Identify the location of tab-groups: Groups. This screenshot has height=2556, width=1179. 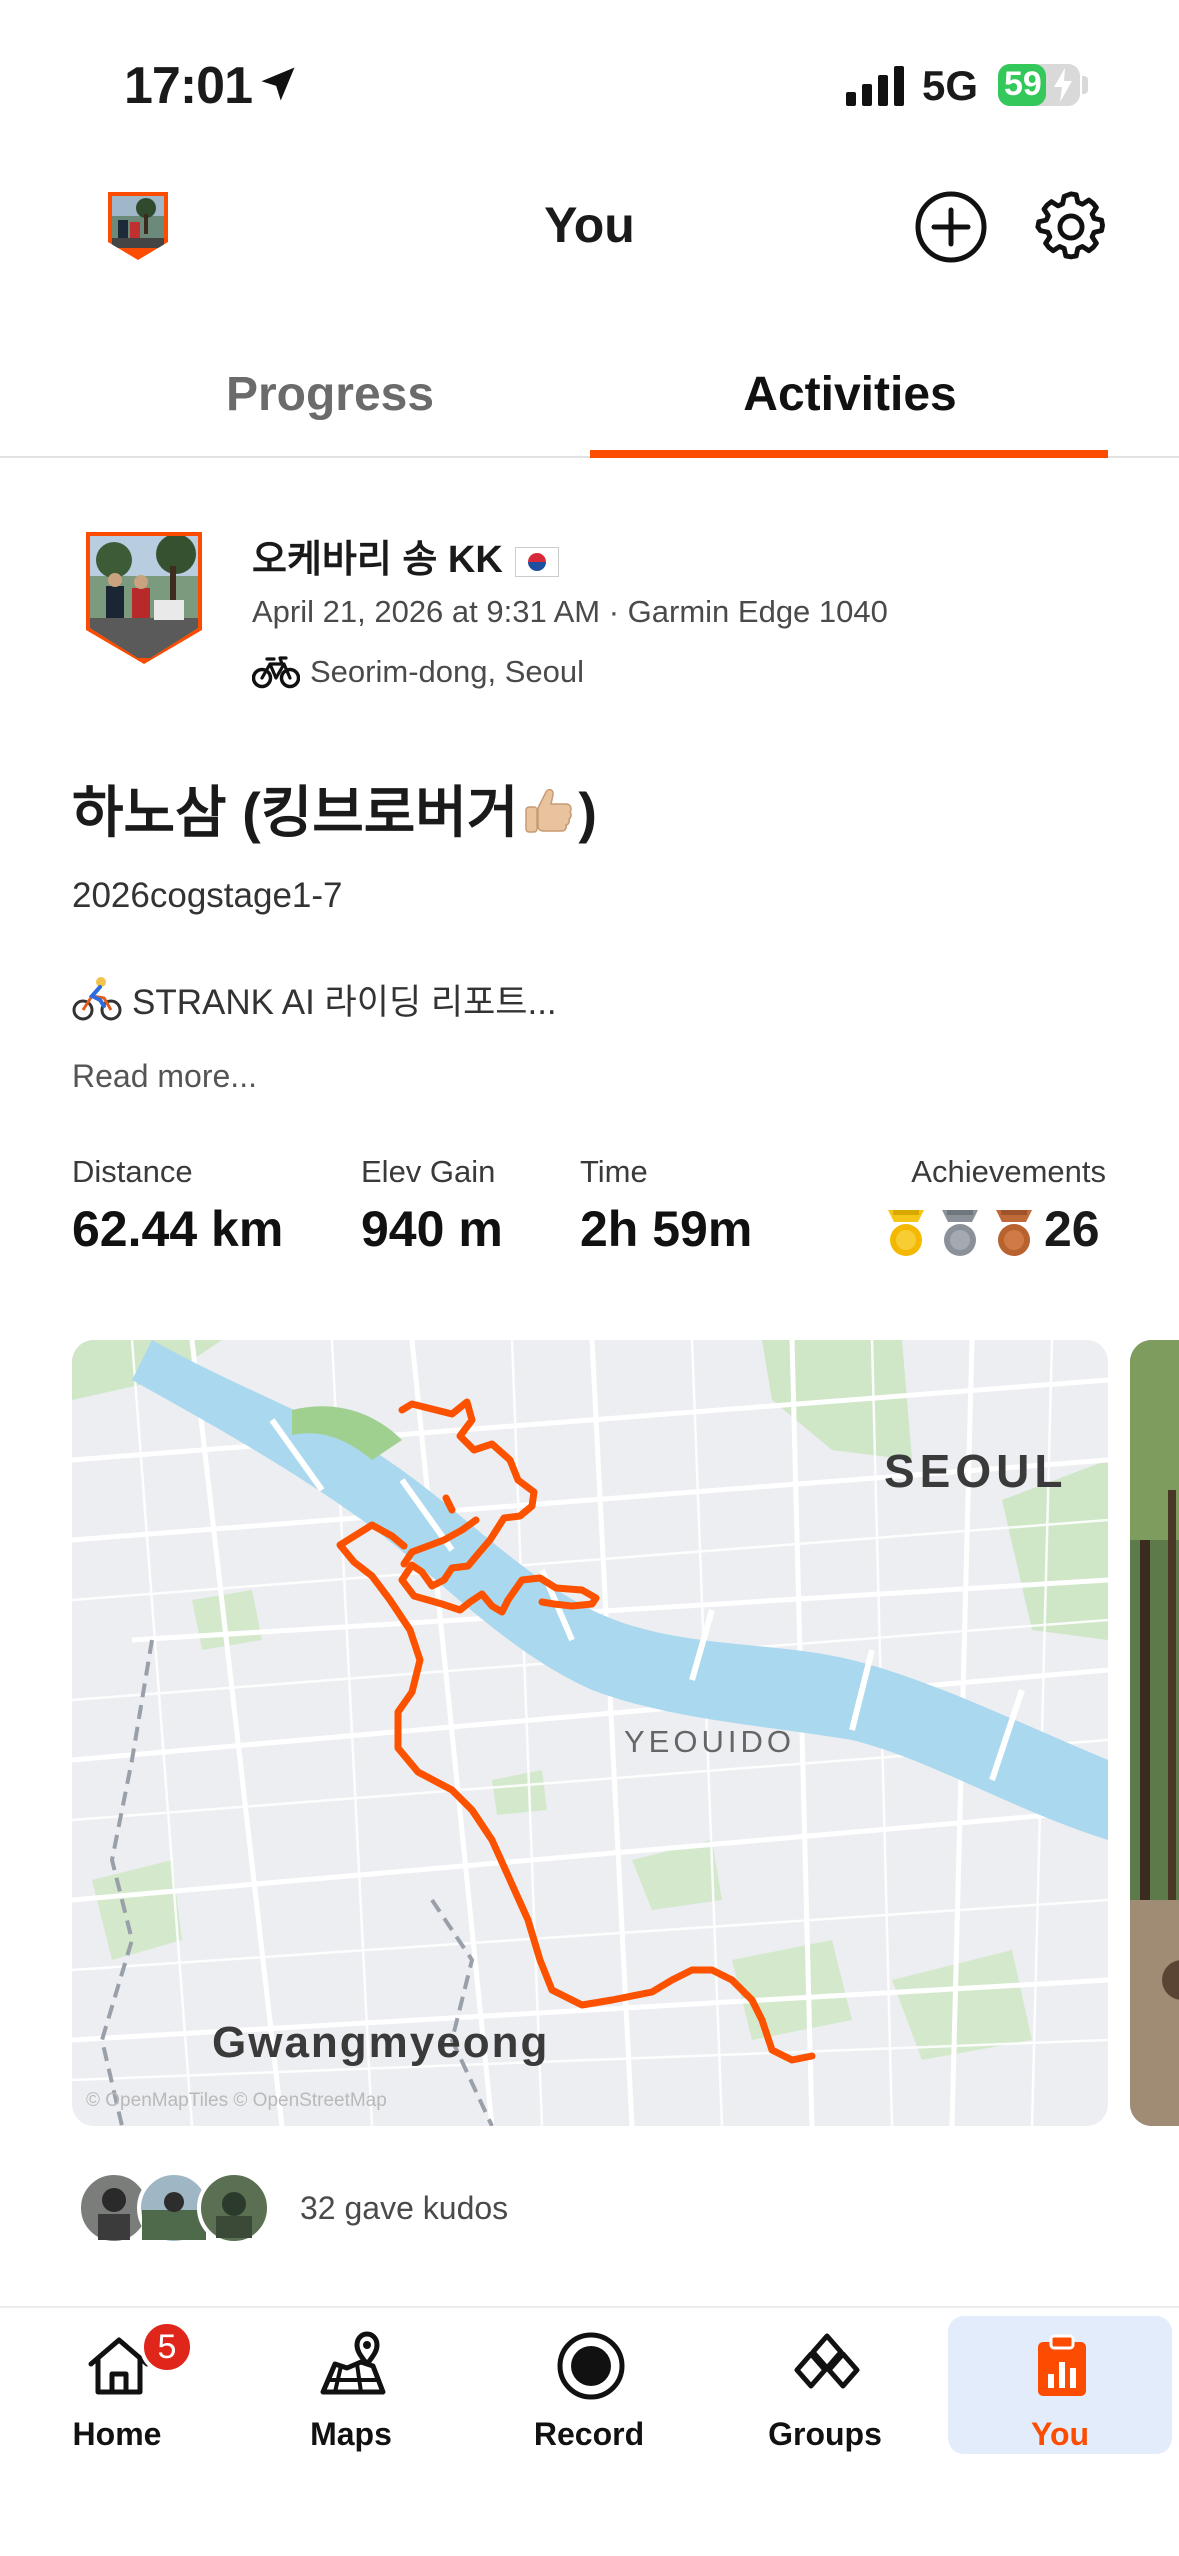
(825, 2388).